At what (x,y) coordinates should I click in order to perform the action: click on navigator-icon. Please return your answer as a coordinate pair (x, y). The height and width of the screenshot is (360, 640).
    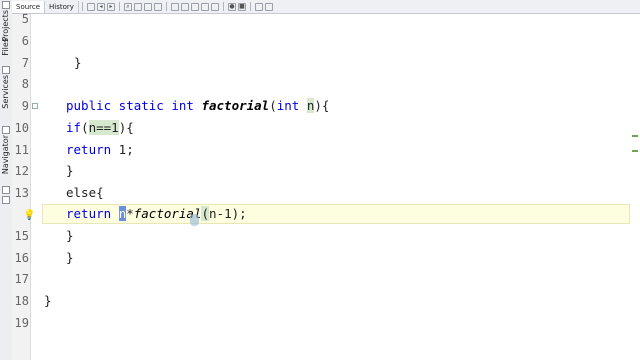
    Looking at the image, I should click on (6, 130).